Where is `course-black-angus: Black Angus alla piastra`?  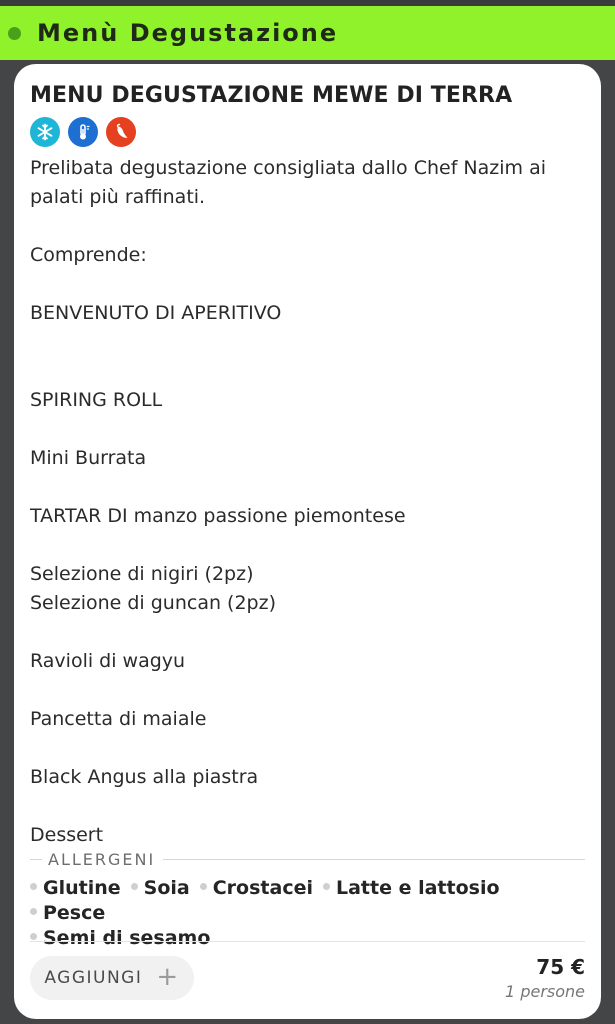
course-black-angus: Black Angus alla piastra is located at coordinates (144, 777).